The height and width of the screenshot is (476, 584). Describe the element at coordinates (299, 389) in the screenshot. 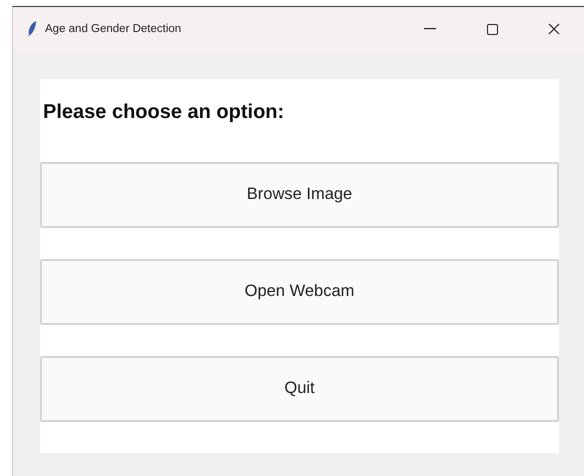

I see `option-button: Quit` at that location.